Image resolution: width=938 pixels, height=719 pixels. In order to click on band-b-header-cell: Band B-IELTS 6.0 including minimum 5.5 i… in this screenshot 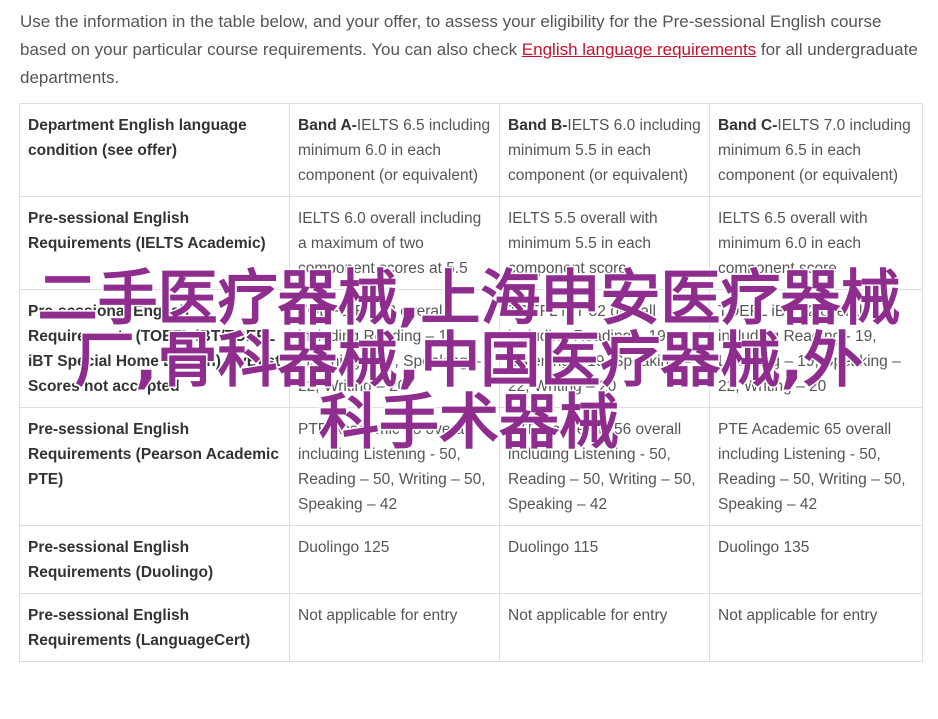, I will do `click(604, 150)`.